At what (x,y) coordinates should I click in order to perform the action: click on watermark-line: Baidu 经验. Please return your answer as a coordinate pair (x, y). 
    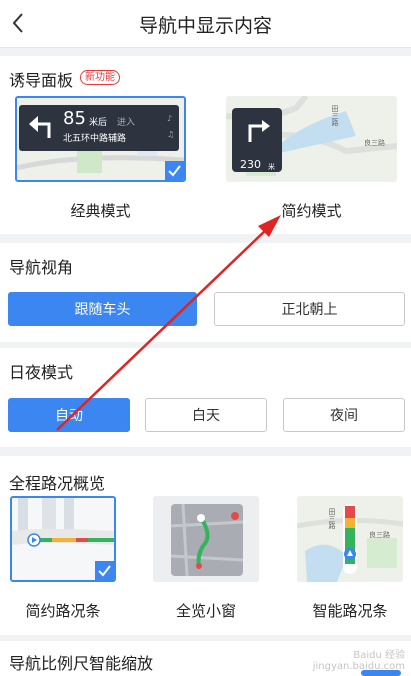
    Looking at the image, I should click on (379, 655).